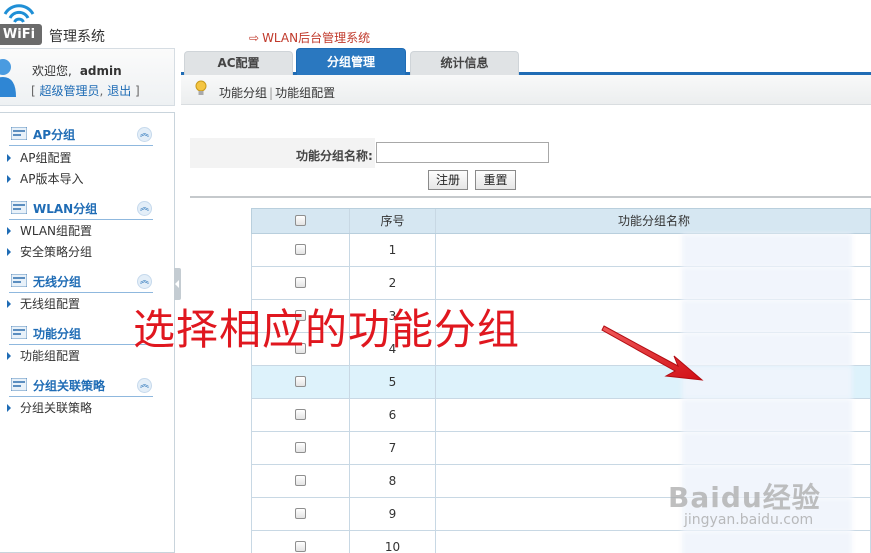 This screenshot has width=871, height=553. I want to click on user-avatar-icon, so click(8, 78).